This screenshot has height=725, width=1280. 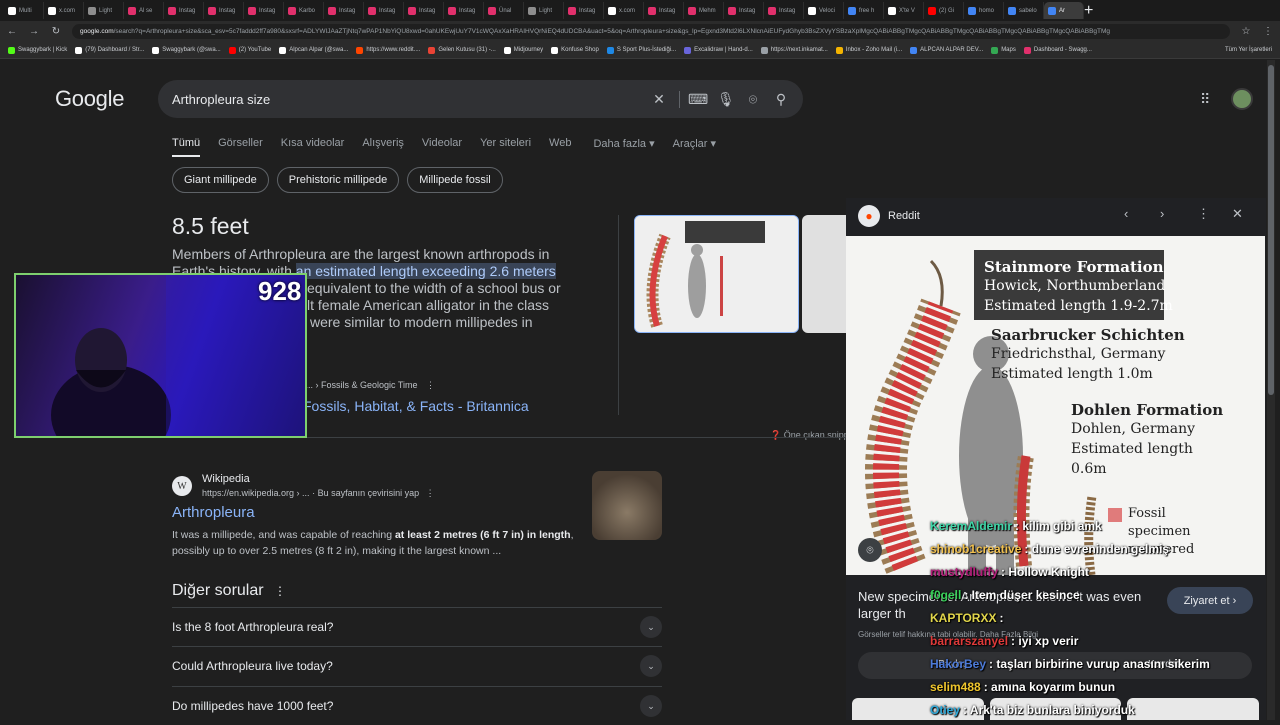 What do you see at coordinates (417, 626) in the screenshot?
I see `faq-item: Is the 8 foot Arthropleura real? ⌄` at bounding box center [417, 626].